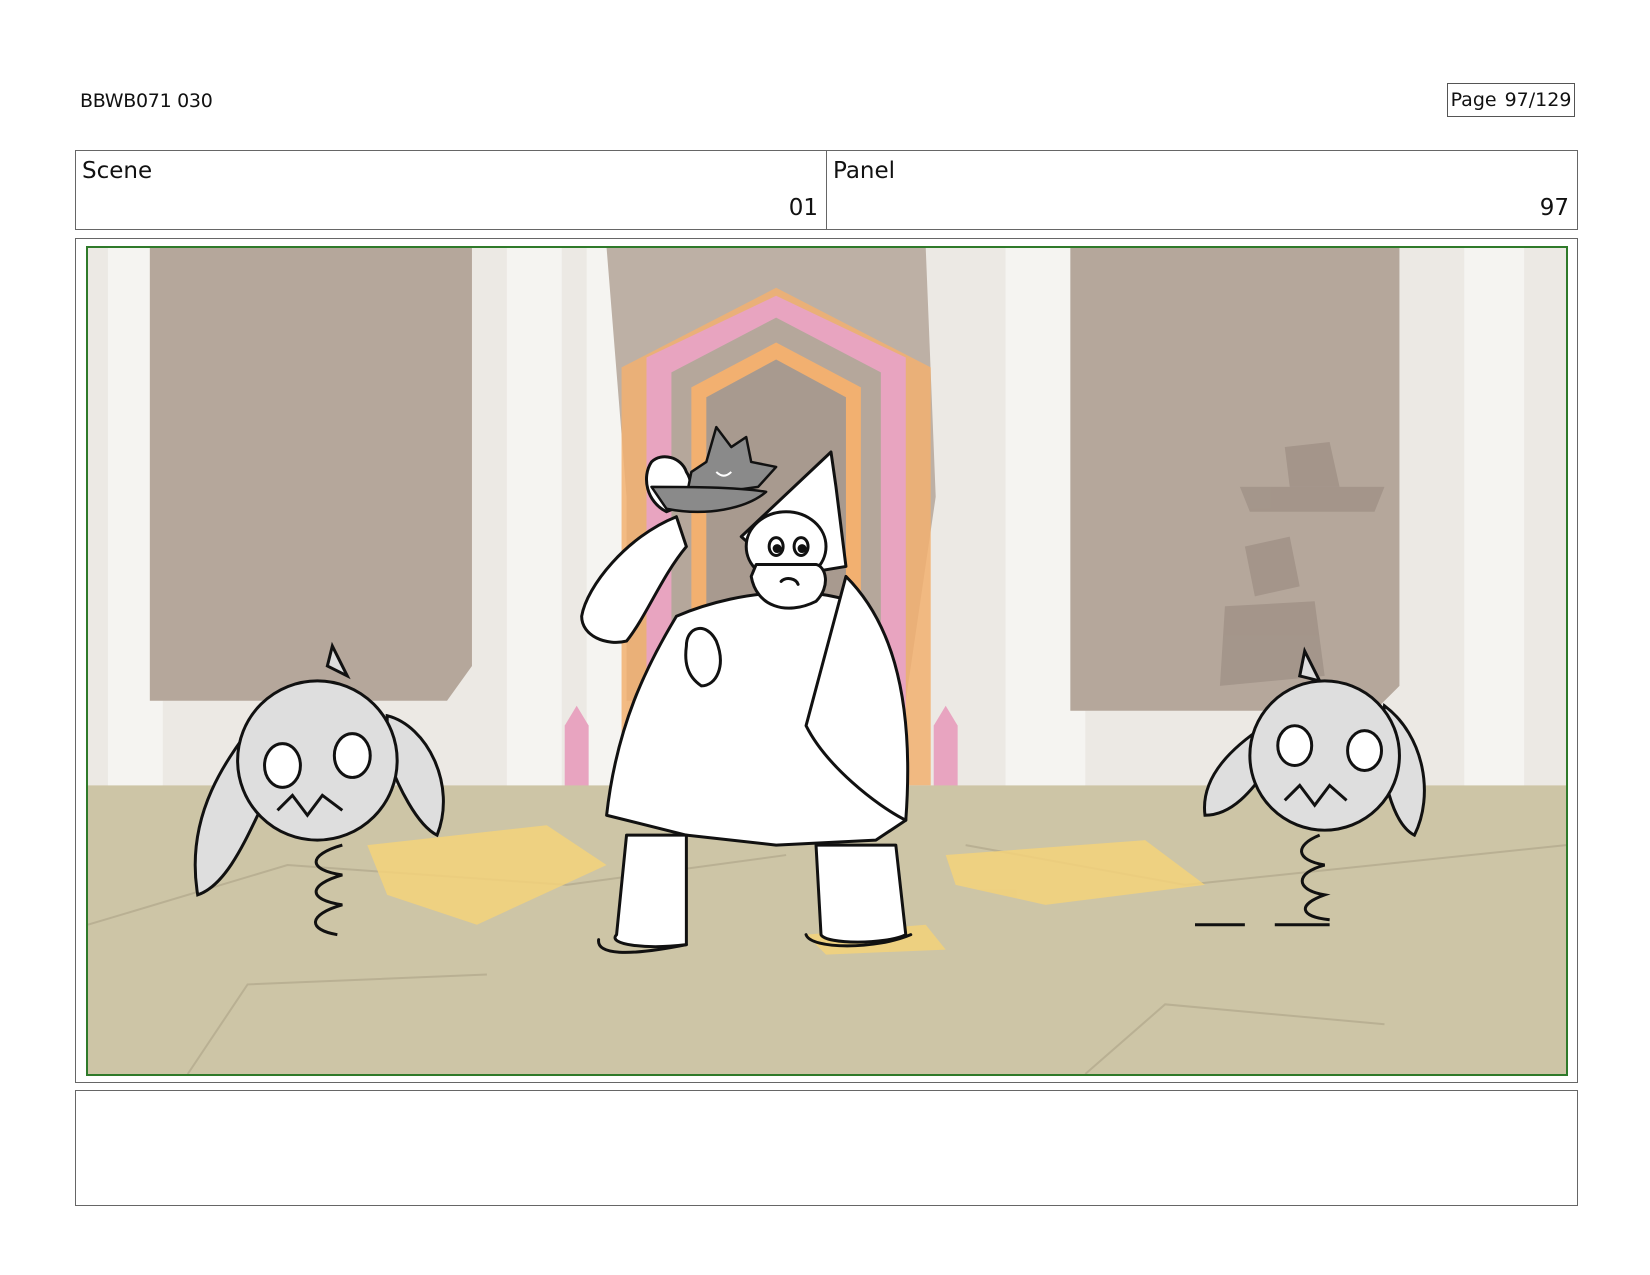 The width and height of the screenshot is (1650, 1275). What do you see at coordinates (117, 171) in the screenshot?
I see `scene-label: Scene` at bounding box center [117, 171].